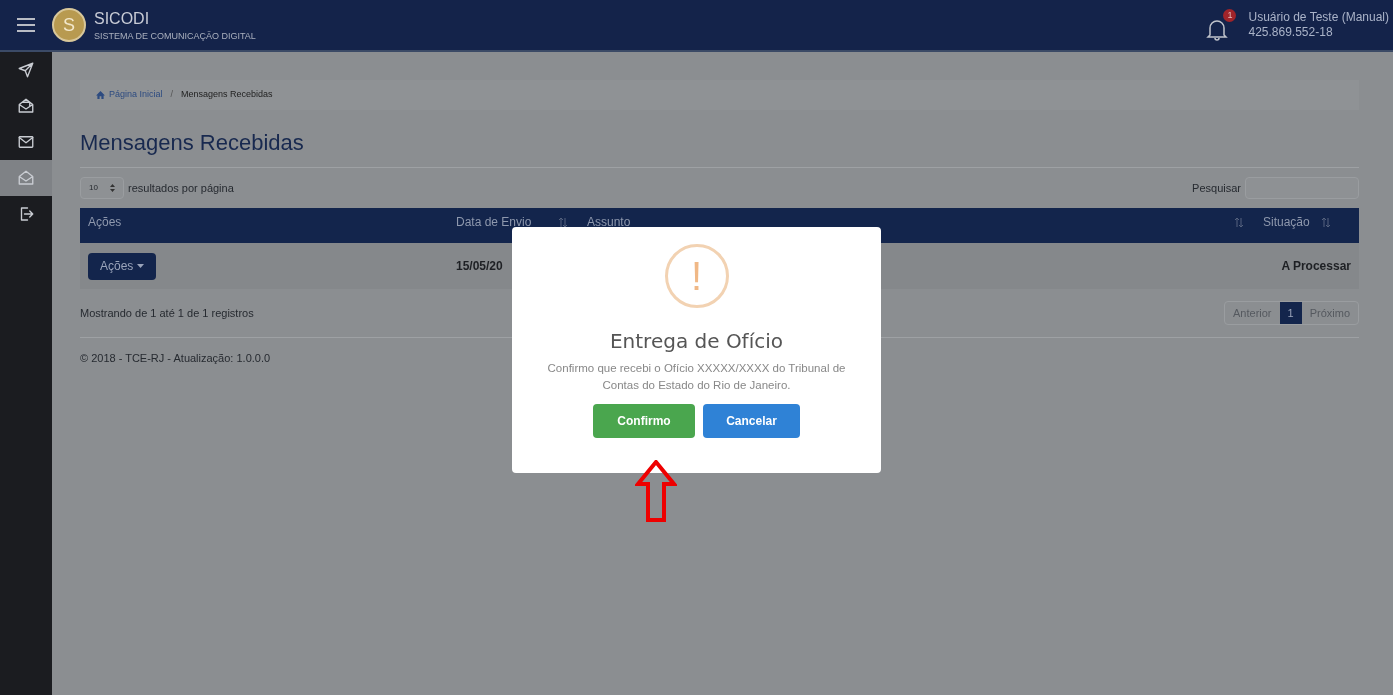  I want to click on notification-badge: 1, so click(1230, 15).